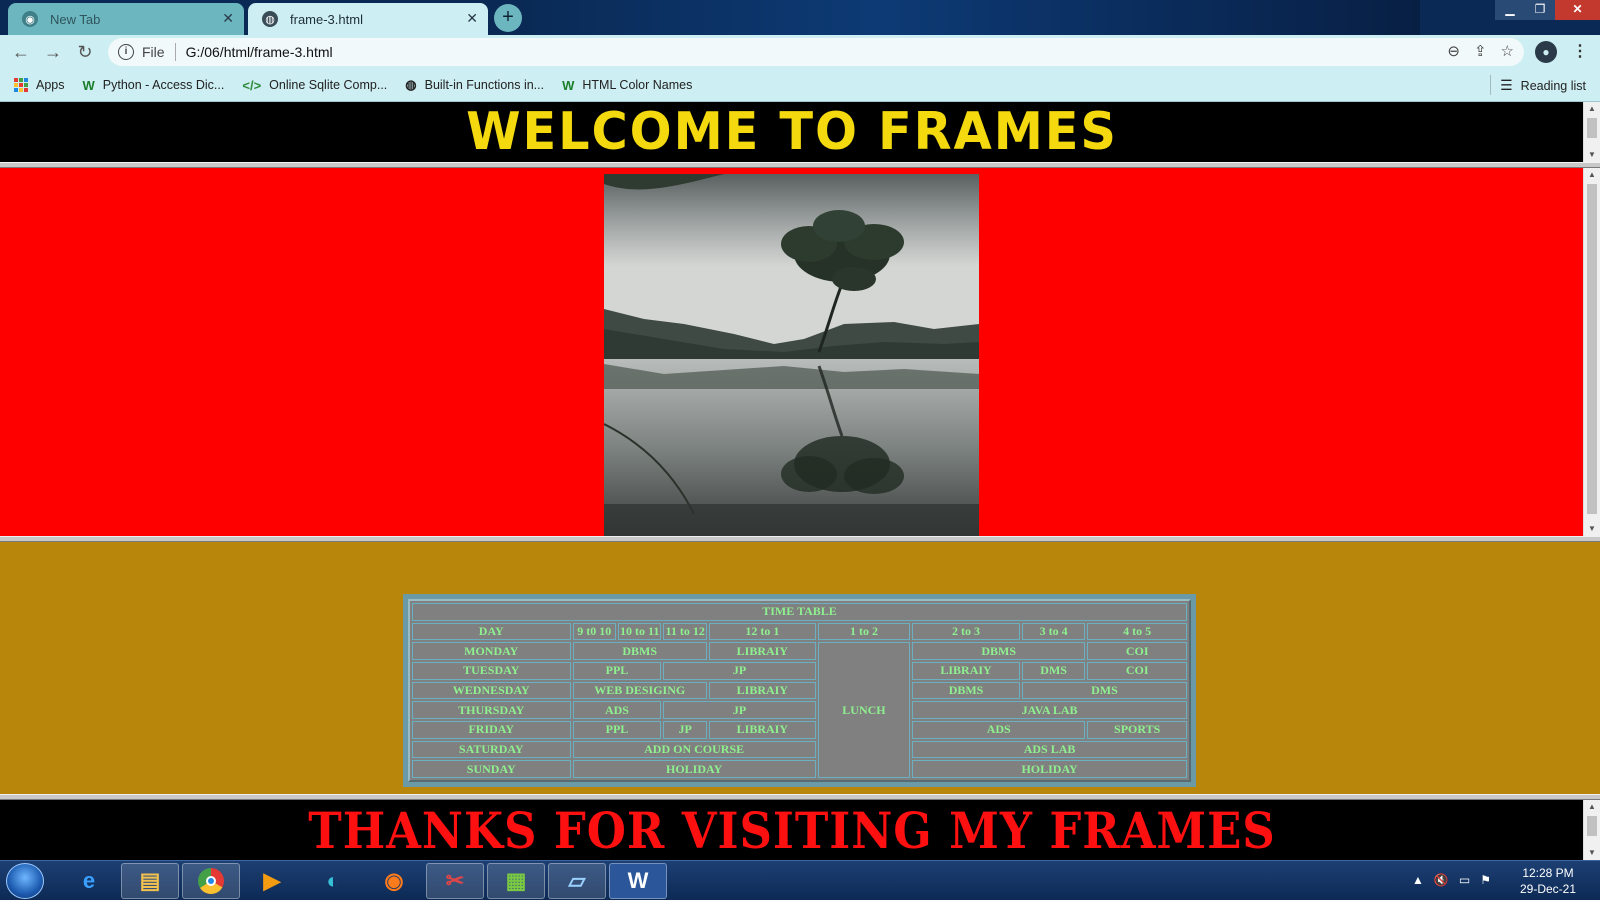 This screenshot has width=1600, height=900. Describe the element at coordinates (53, 52) in the screenshot. I see `forward-button: →` at that location.